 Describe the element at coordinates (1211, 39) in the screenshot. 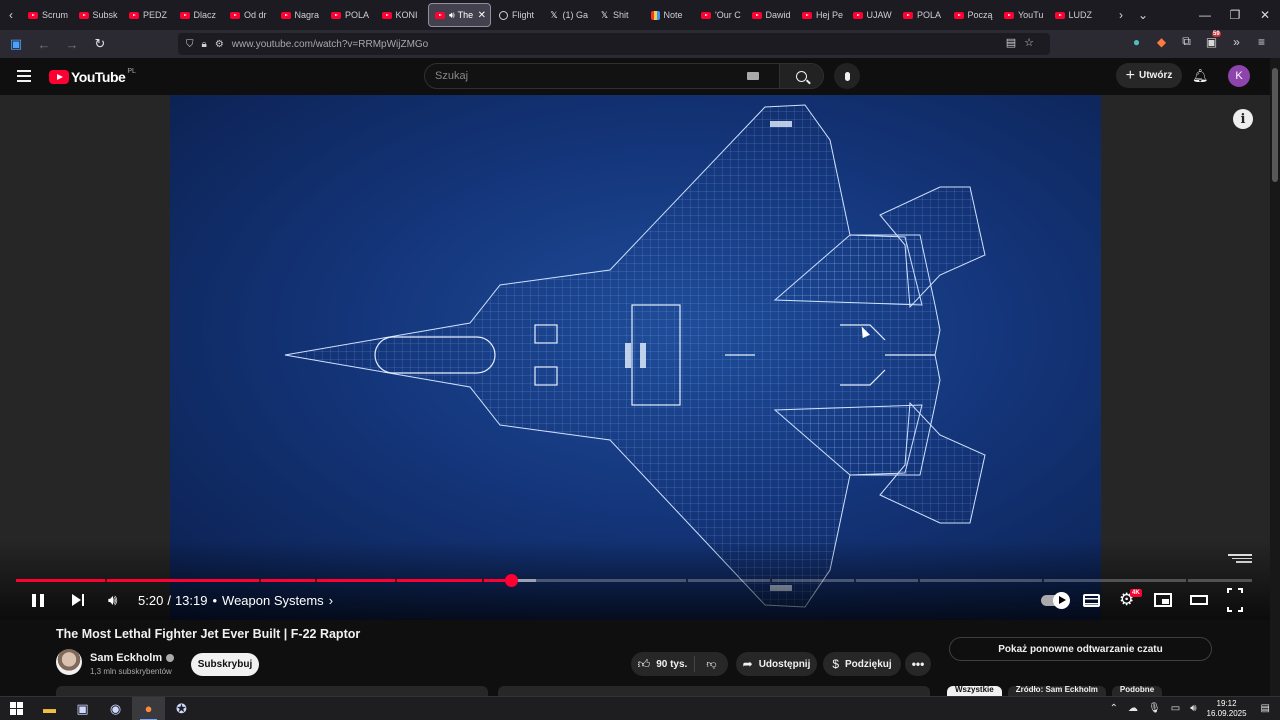

I see `extension-badge-icon: ▣ 59` at that location.